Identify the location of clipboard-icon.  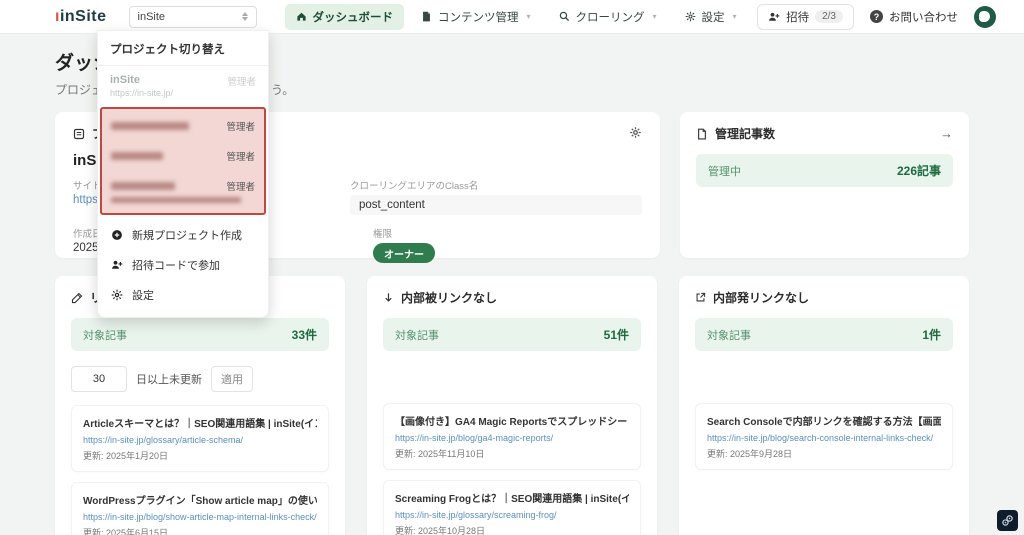
(79, 133).